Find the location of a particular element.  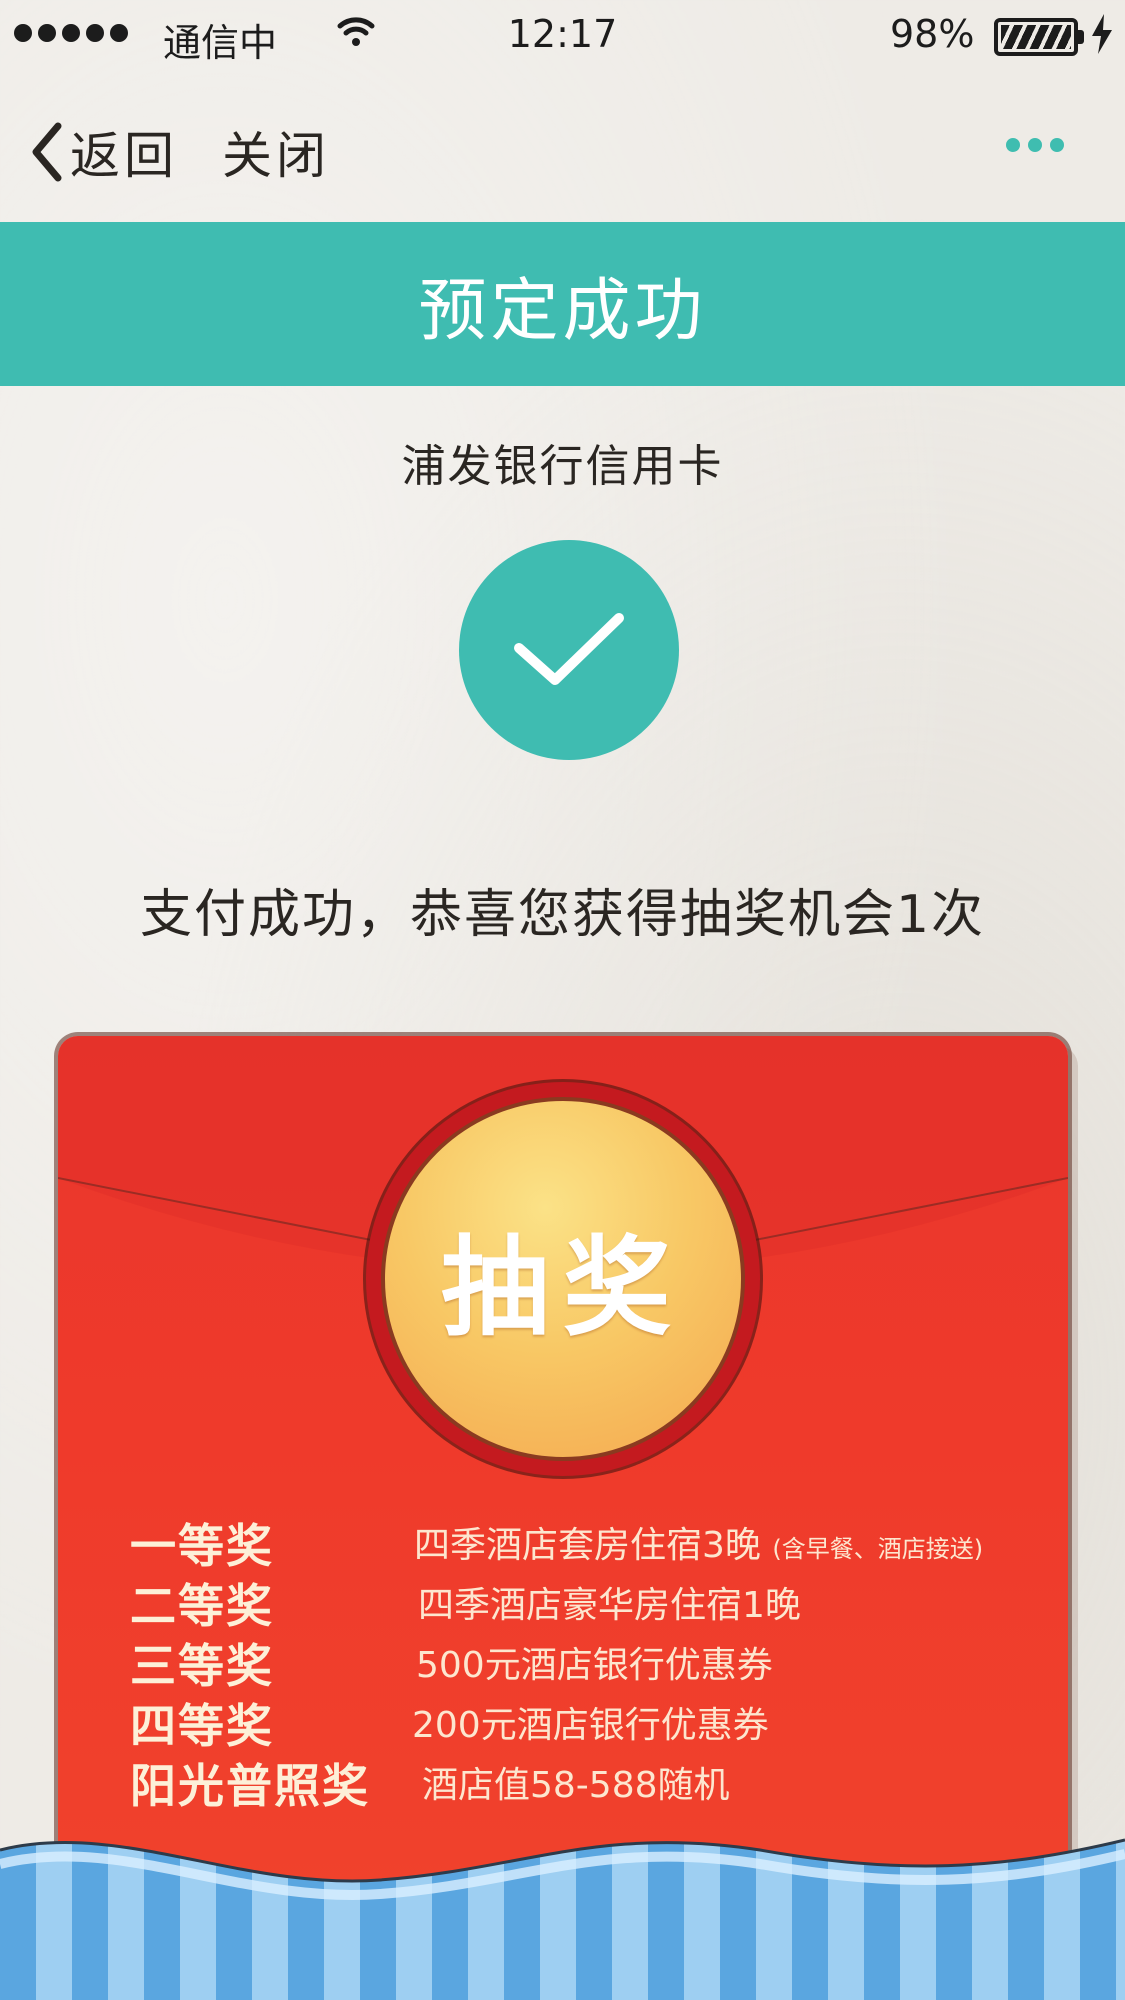

battery-percentage: 98% is located at coordinates (932, 34).